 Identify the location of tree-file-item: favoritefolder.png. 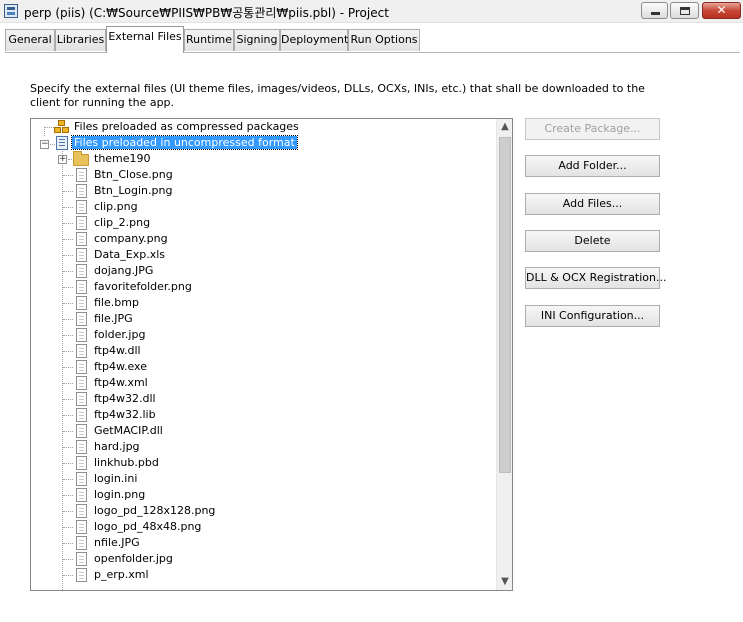
(143, 287).